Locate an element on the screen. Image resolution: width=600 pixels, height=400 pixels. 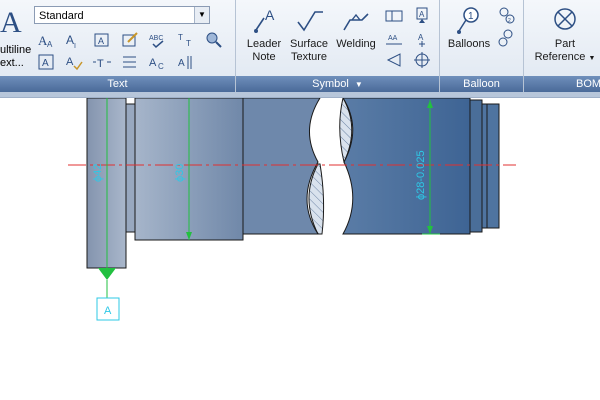
leader-note-label-2: Note is located at coordinates (264, 57).